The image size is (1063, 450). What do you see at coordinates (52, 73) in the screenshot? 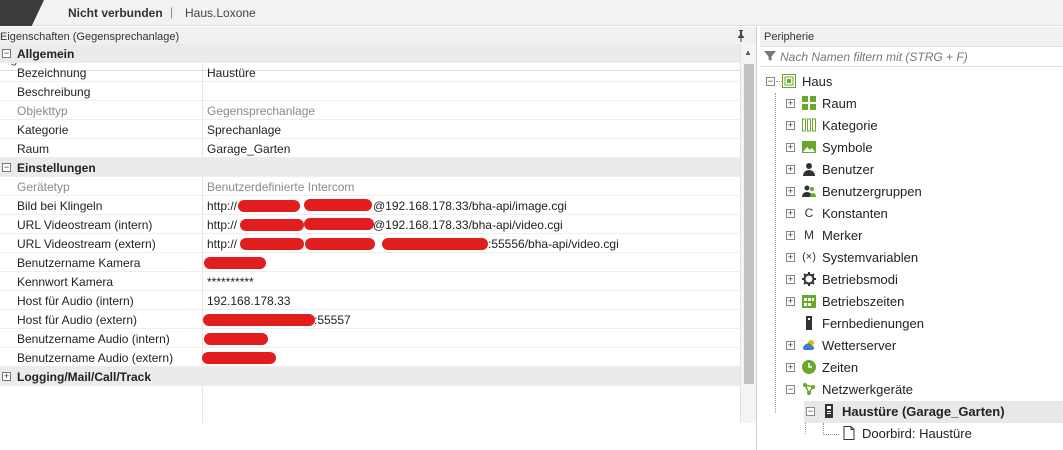
I see `property-name: Bezeichnung` at bounding box center [52, 73].